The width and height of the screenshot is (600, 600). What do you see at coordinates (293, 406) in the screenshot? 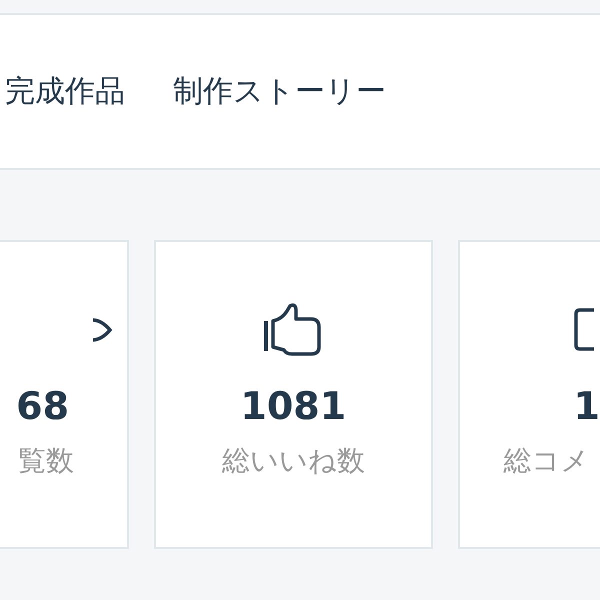
I see `stat-value: 1081` at bounding box center [293, 406].